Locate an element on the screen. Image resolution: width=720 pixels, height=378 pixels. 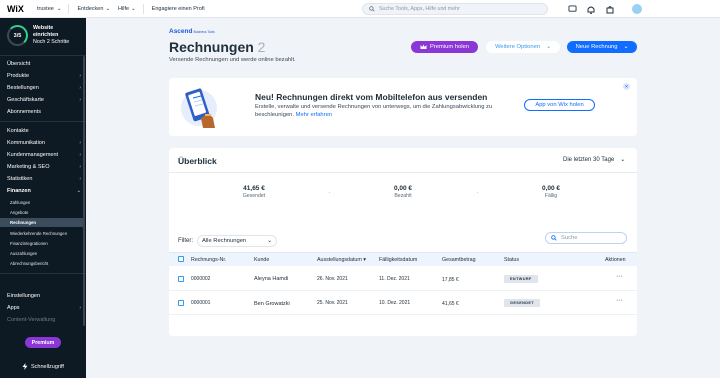
sidebar-item-label: Einstellungen is located at coordinates (24, 296).